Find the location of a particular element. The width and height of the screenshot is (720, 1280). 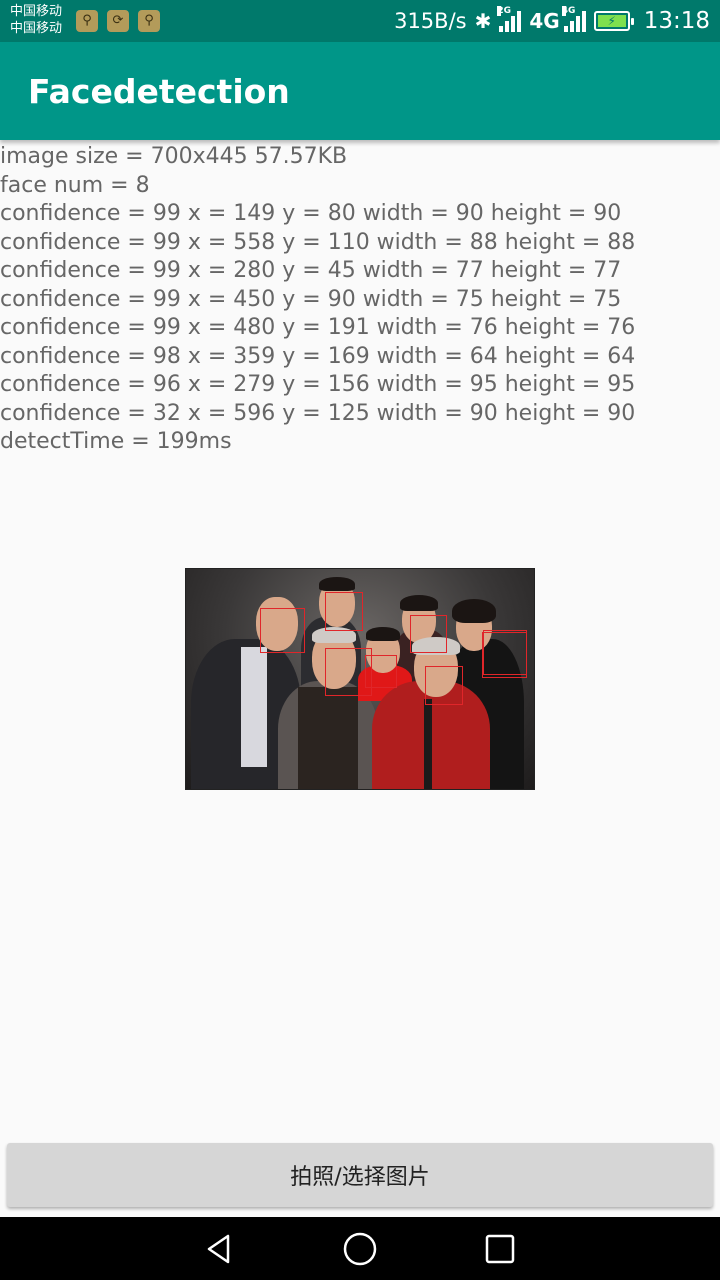

image-size-text: image size = 700x445 57.57KB is located at coordinates (174, 156).